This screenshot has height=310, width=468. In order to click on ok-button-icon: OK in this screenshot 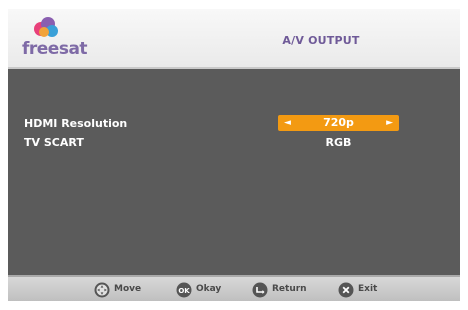, I will do `click(184, 290)`.